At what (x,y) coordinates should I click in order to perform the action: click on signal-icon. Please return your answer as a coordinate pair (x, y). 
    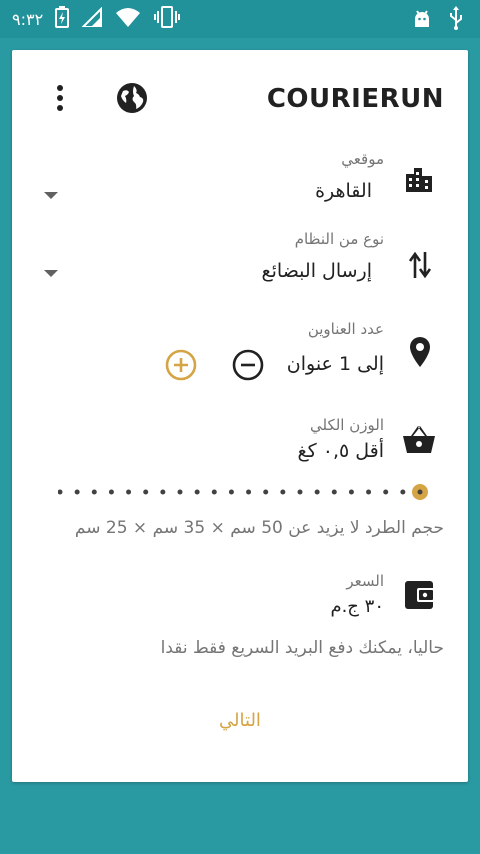
    Looking at the image, I should click on (91, 18).